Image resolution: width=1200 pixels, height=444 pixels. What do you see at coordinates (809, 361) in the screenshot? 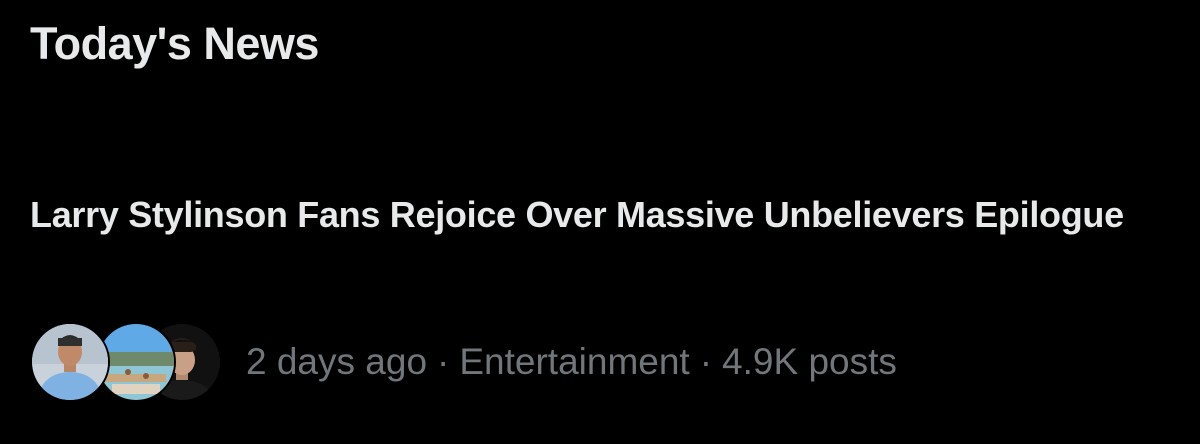
I see `post-count: 4.9K posts` at bounding box center [809, 361].